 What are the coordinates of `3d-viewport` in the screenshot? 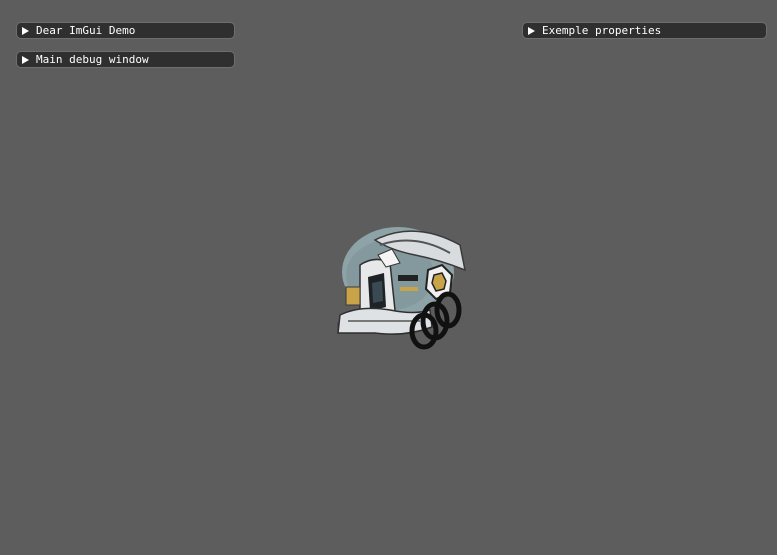 It's located at (400, 287).